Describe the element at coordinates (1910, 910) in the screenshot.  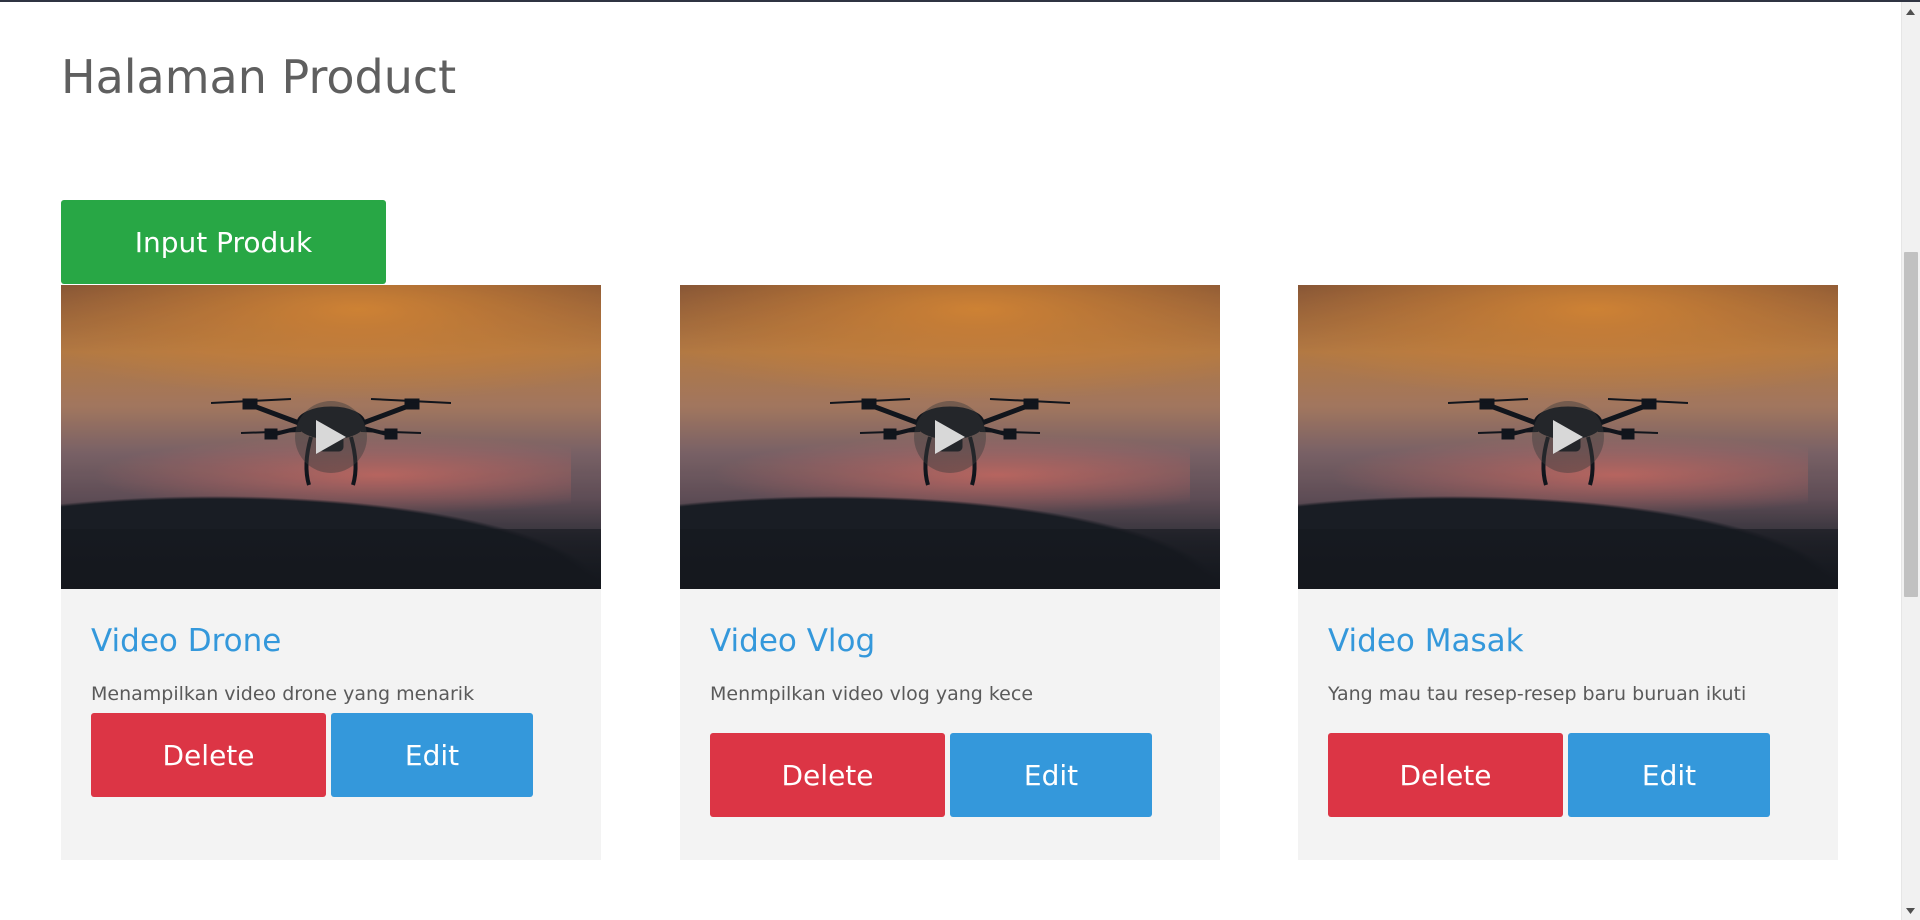
I see `chevron-down-icon` at that location.